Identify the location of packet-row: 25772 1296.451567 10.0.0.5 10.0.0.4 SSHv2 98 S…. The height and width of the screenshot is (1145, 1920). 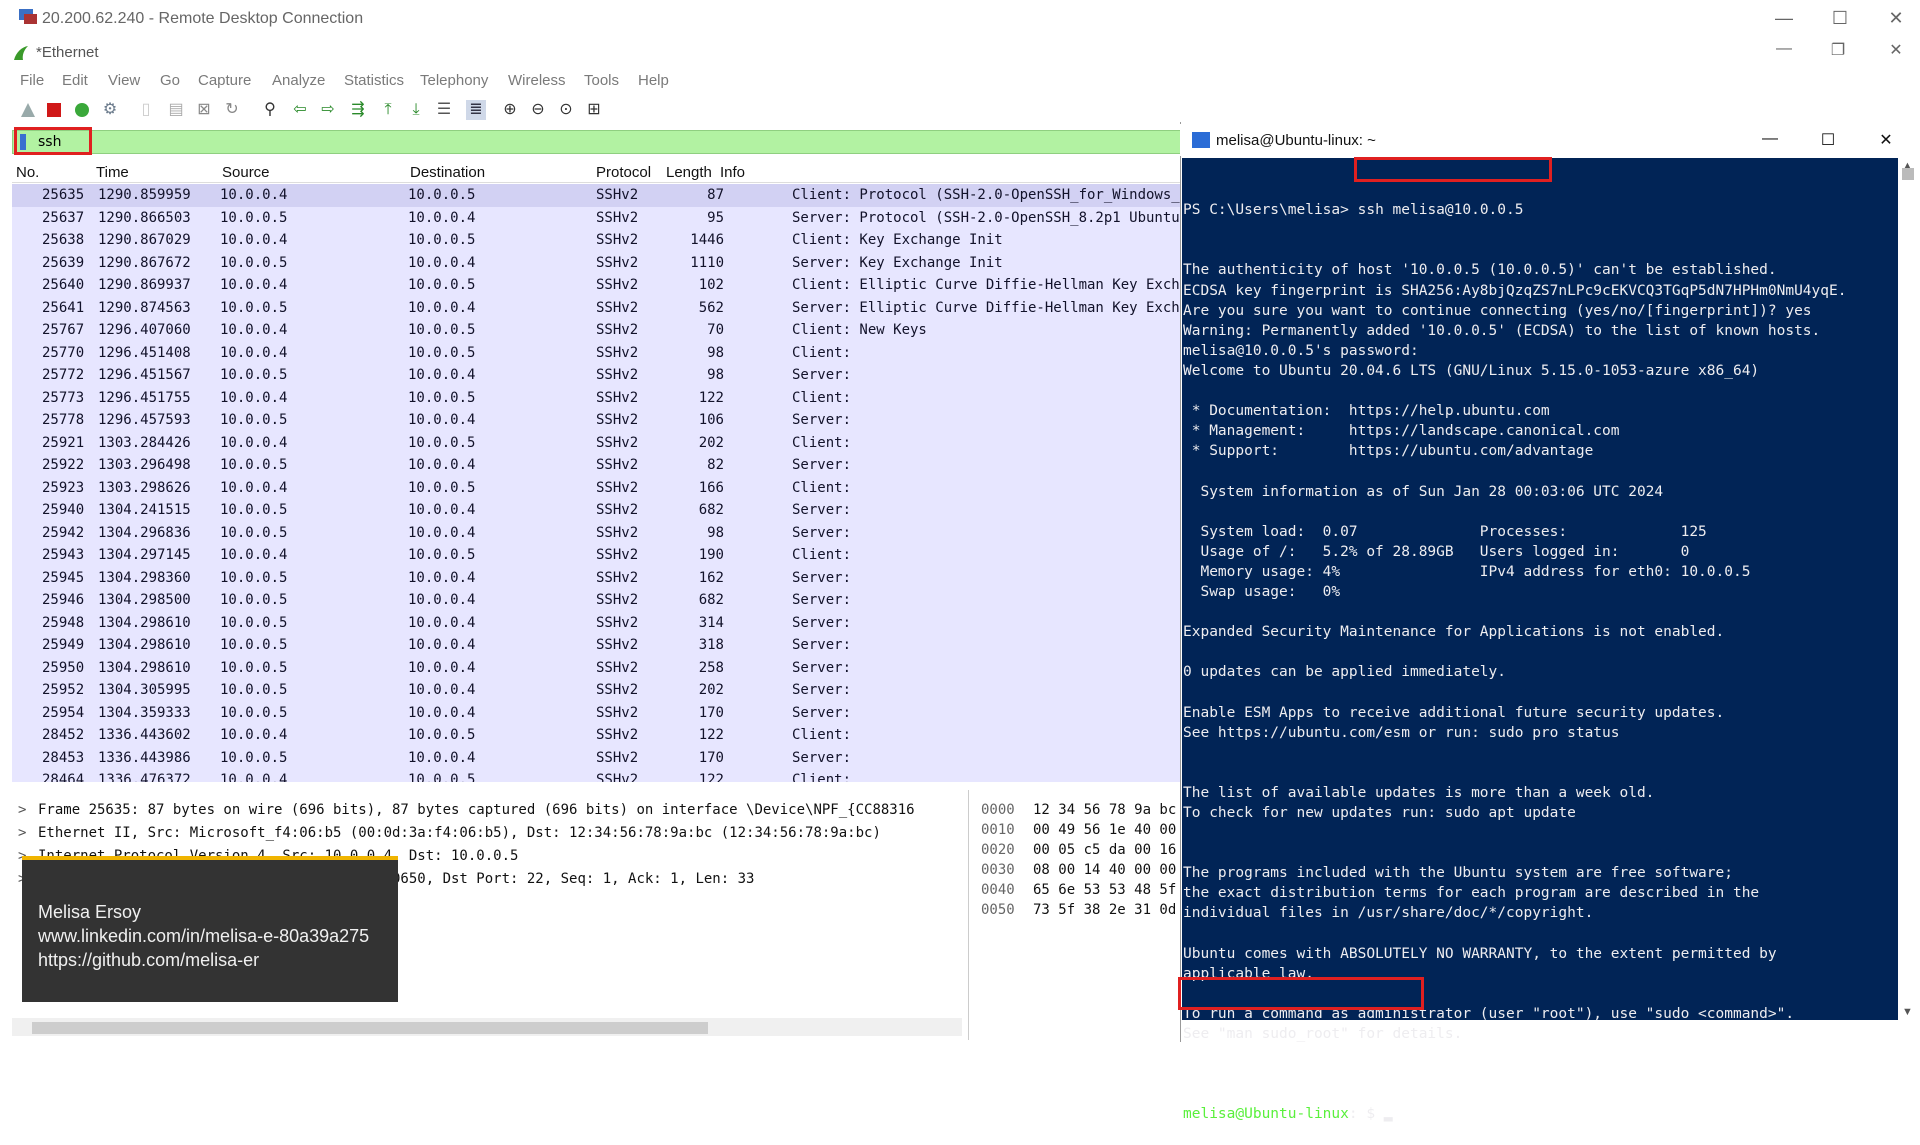
(597, 375).